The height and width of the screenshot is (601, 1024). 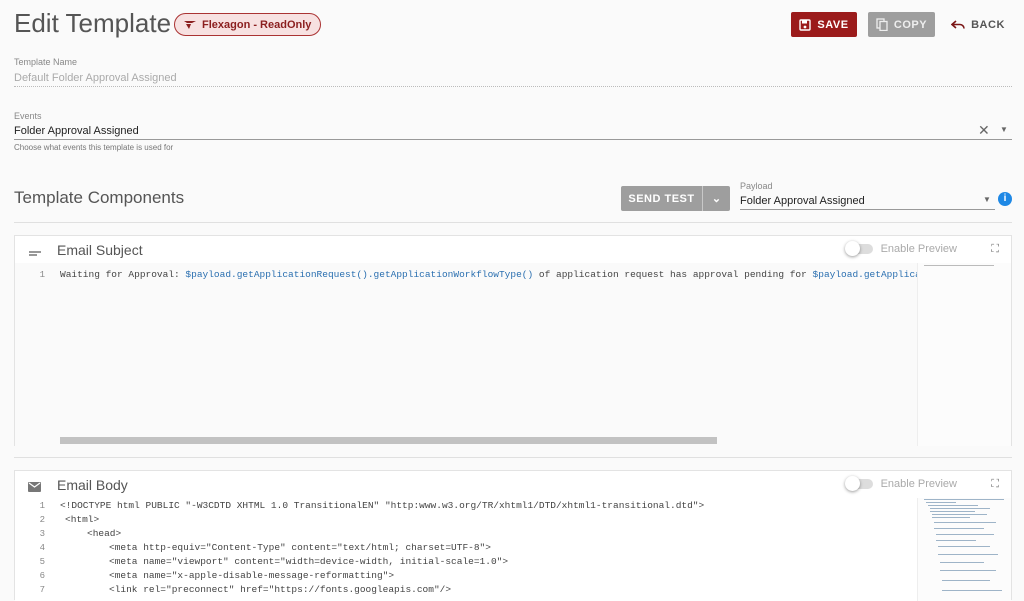 What do you see at coordinates (28, 116) in the screenshot?
I see `events-label: Events` at bounding box center [28, 116].